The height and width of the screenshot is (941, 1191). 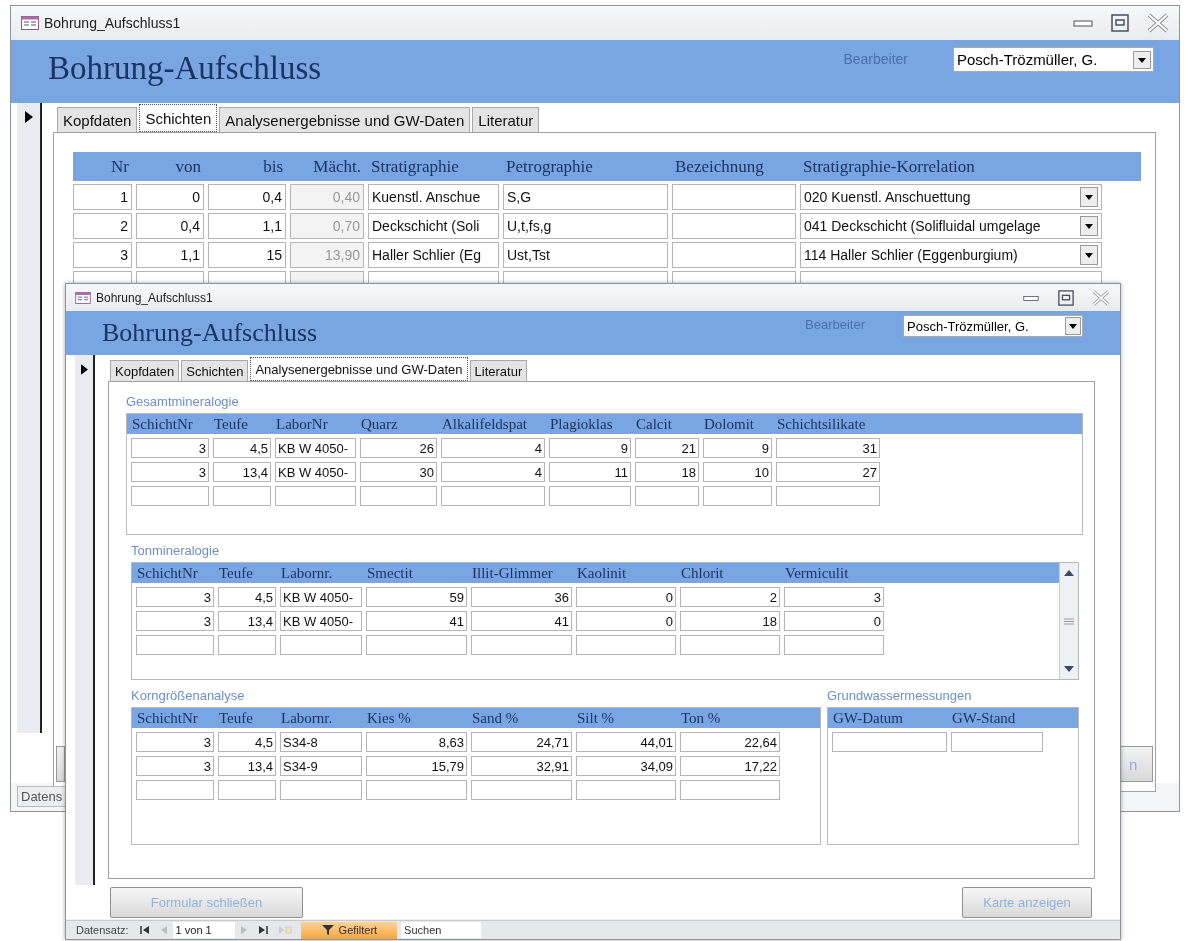 What do you see at coordinates (102, 226) in the screenshot?
I see `table-cell: 2` at bounding box center [102, 226].